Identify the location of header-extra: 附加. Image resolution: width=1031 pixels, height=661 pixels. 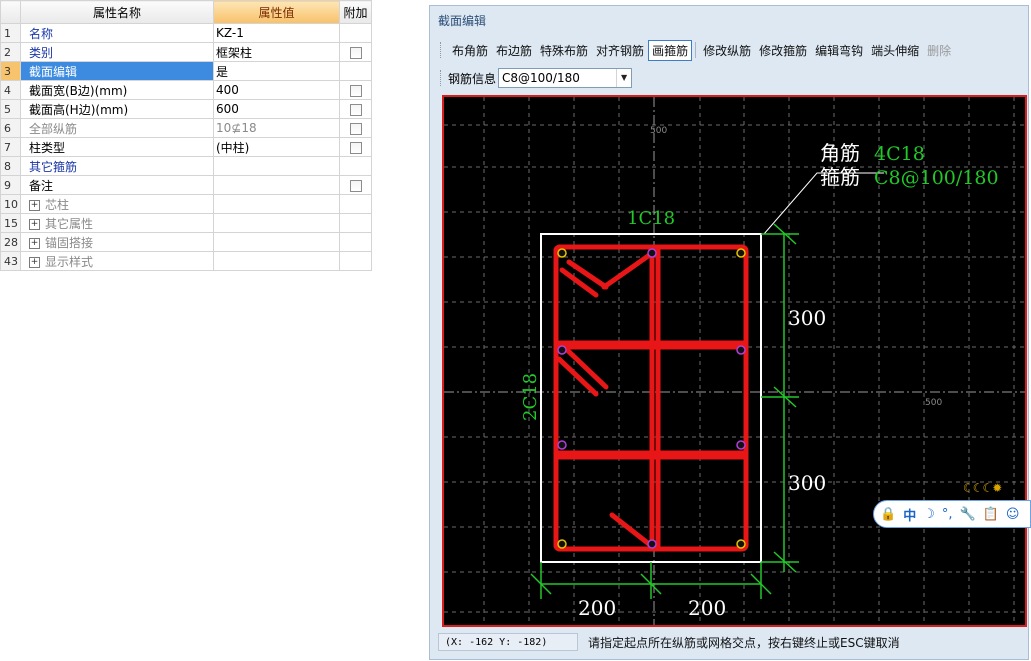
(355, 12).